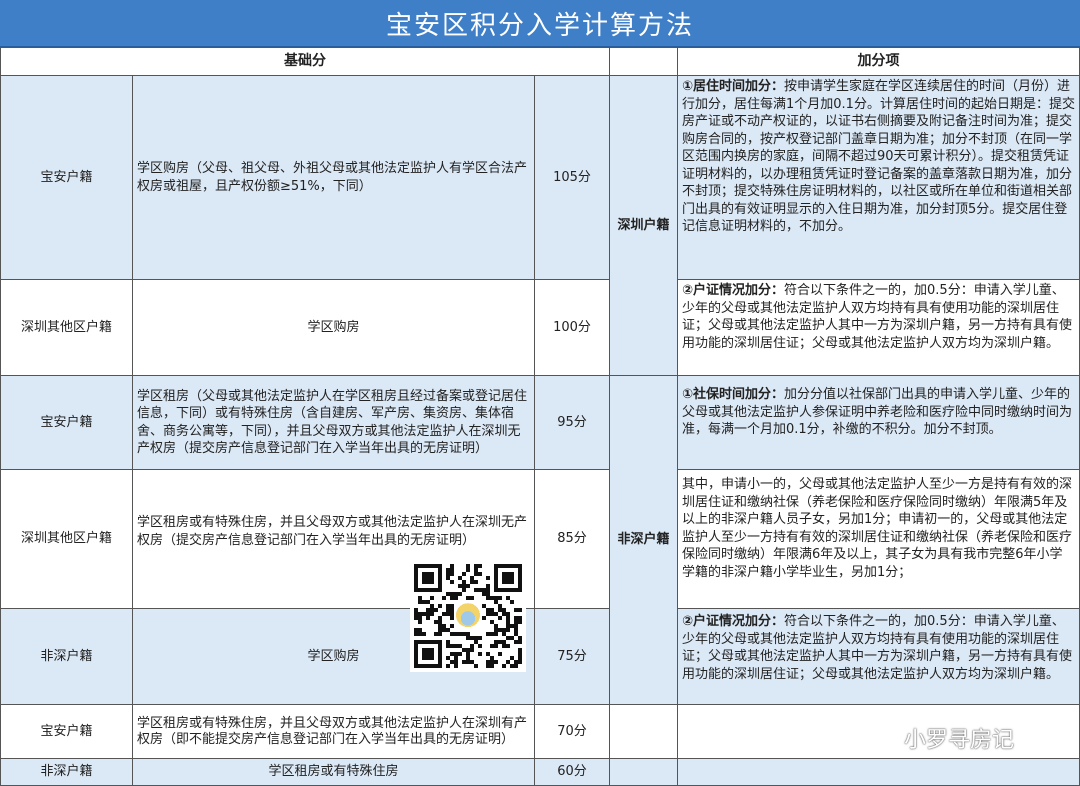  Describe the element at coordinates (66, 327) in the screenshot. I see `row2-category: 深圳其他区户籍` at that location.